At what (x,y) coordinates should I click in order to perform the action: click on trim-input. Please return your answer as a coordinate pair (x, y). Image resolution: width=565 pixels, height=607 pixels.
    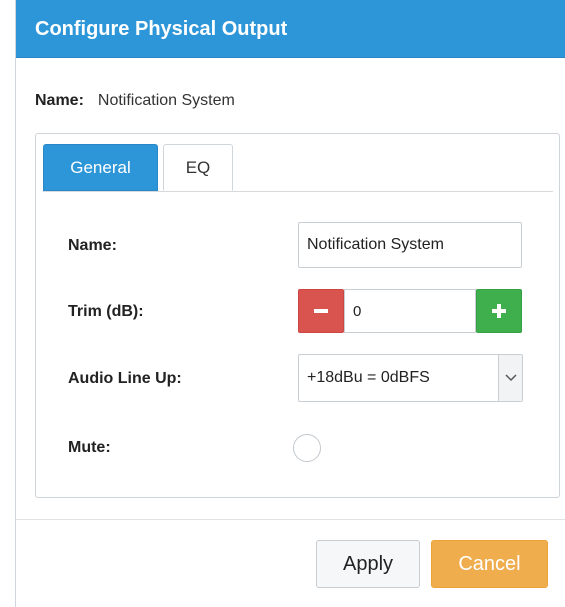
    Looking at the image, I should click on (410, 311).